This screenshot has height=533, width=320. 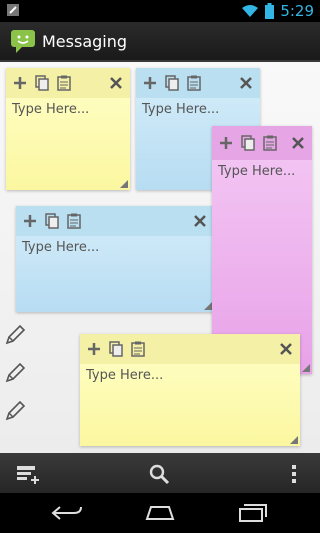 What do you see at coordinates (270, 11) in the screenshot?
I see `battery-icon` at bounding box center [270, 11].